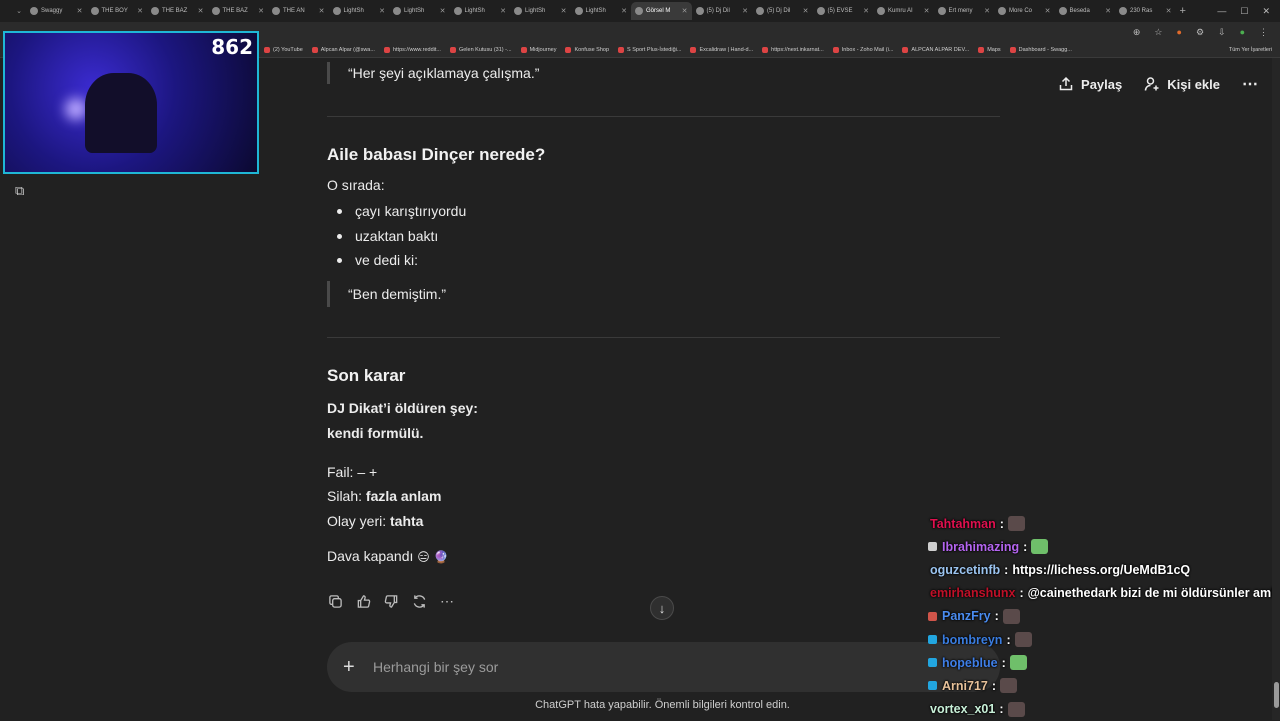  I want to click on browser-tab: (5) EVSE ✕, so click(843, 11).